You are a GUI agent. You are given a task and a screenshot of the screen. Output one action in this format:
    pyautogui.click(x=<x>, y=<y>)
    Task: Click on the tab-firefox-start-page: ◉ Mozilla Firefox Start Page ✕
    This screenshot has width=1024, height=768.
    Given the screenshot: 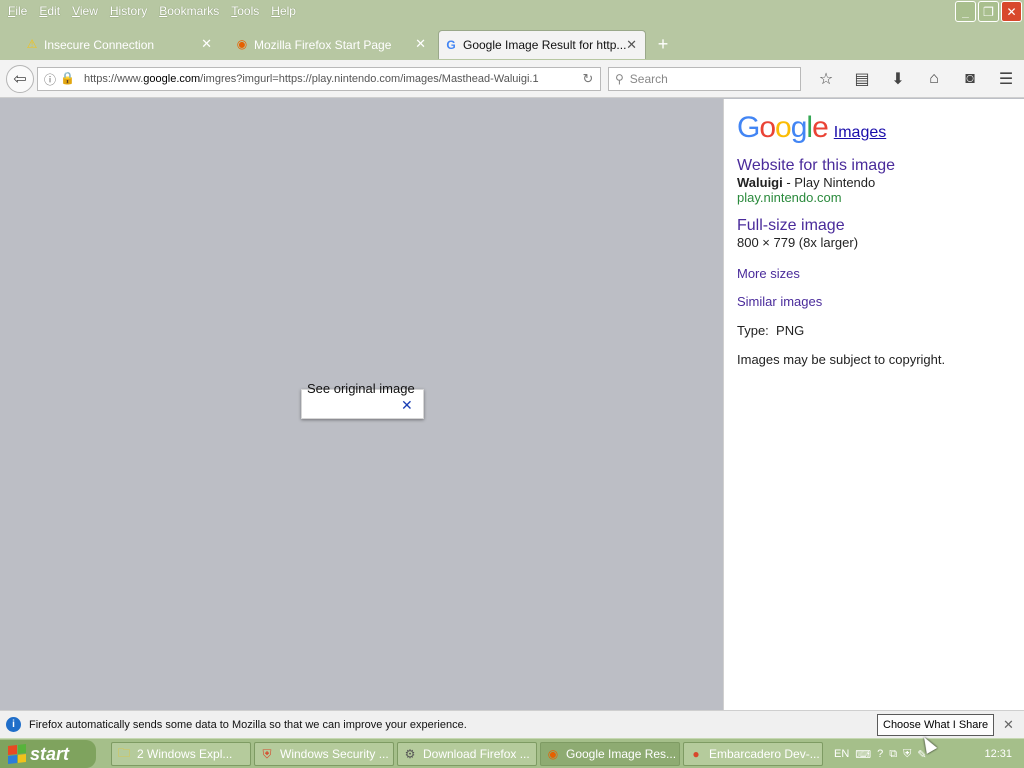 What is the action you would take?
    pyautogui.click(x=332, y=44)
    